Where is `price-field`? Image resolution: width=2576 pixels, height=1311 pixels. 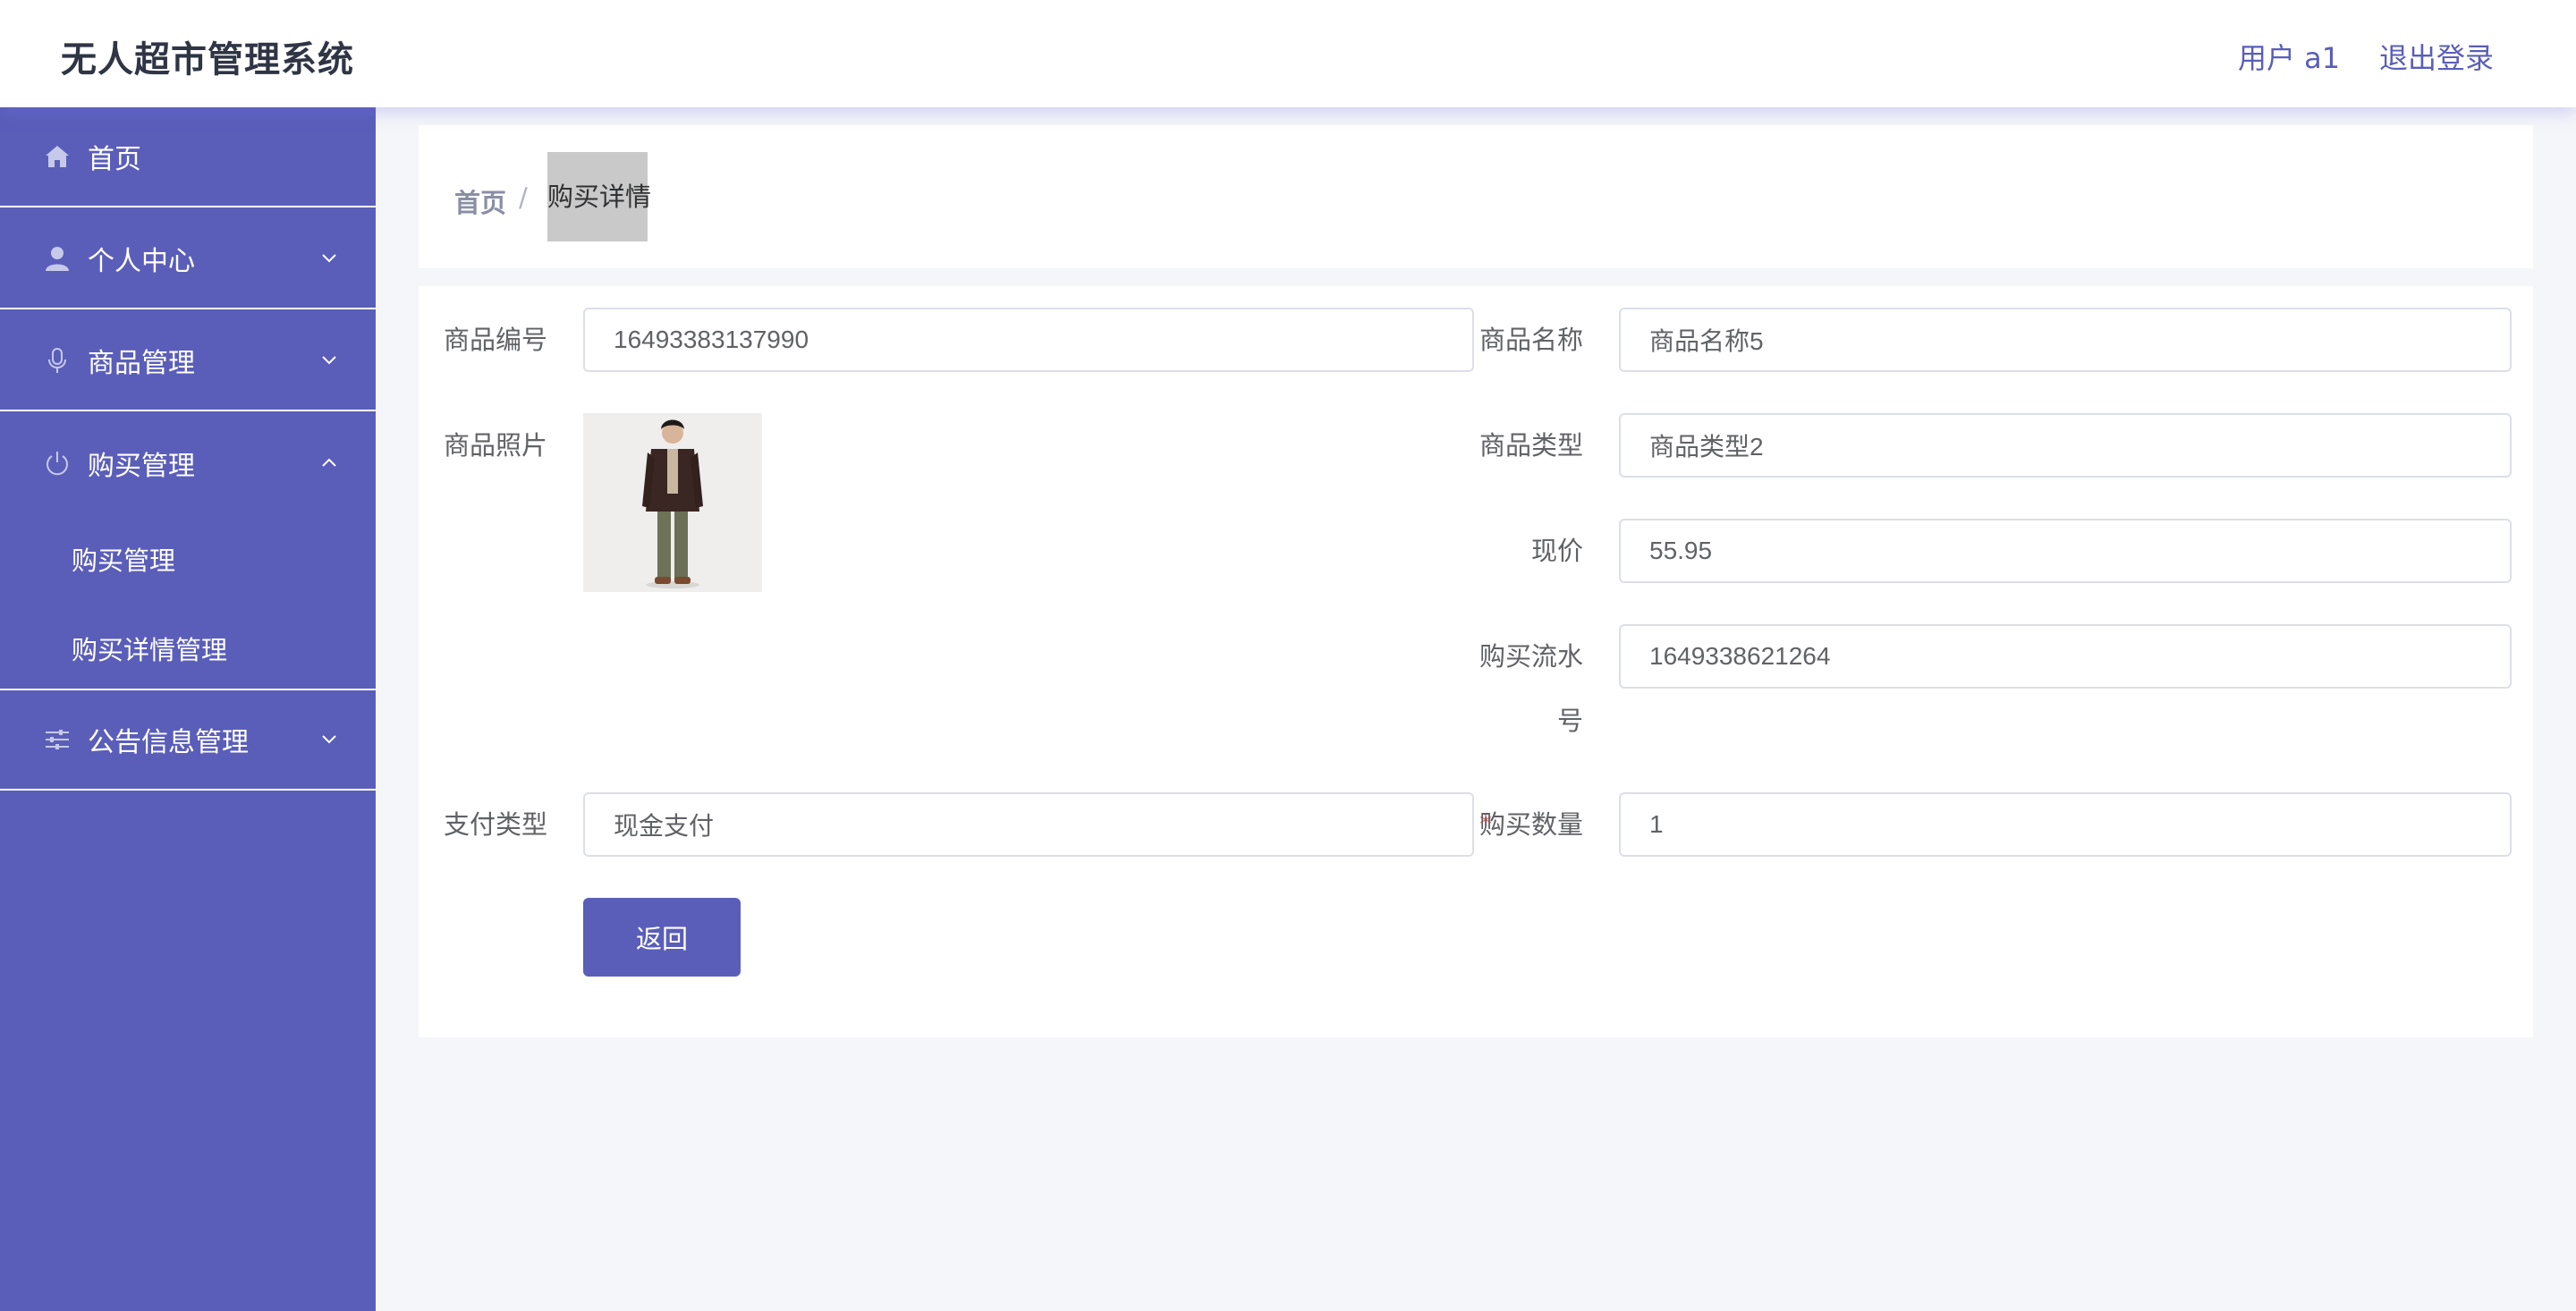 price-field is located at coordinates (2065, 551).